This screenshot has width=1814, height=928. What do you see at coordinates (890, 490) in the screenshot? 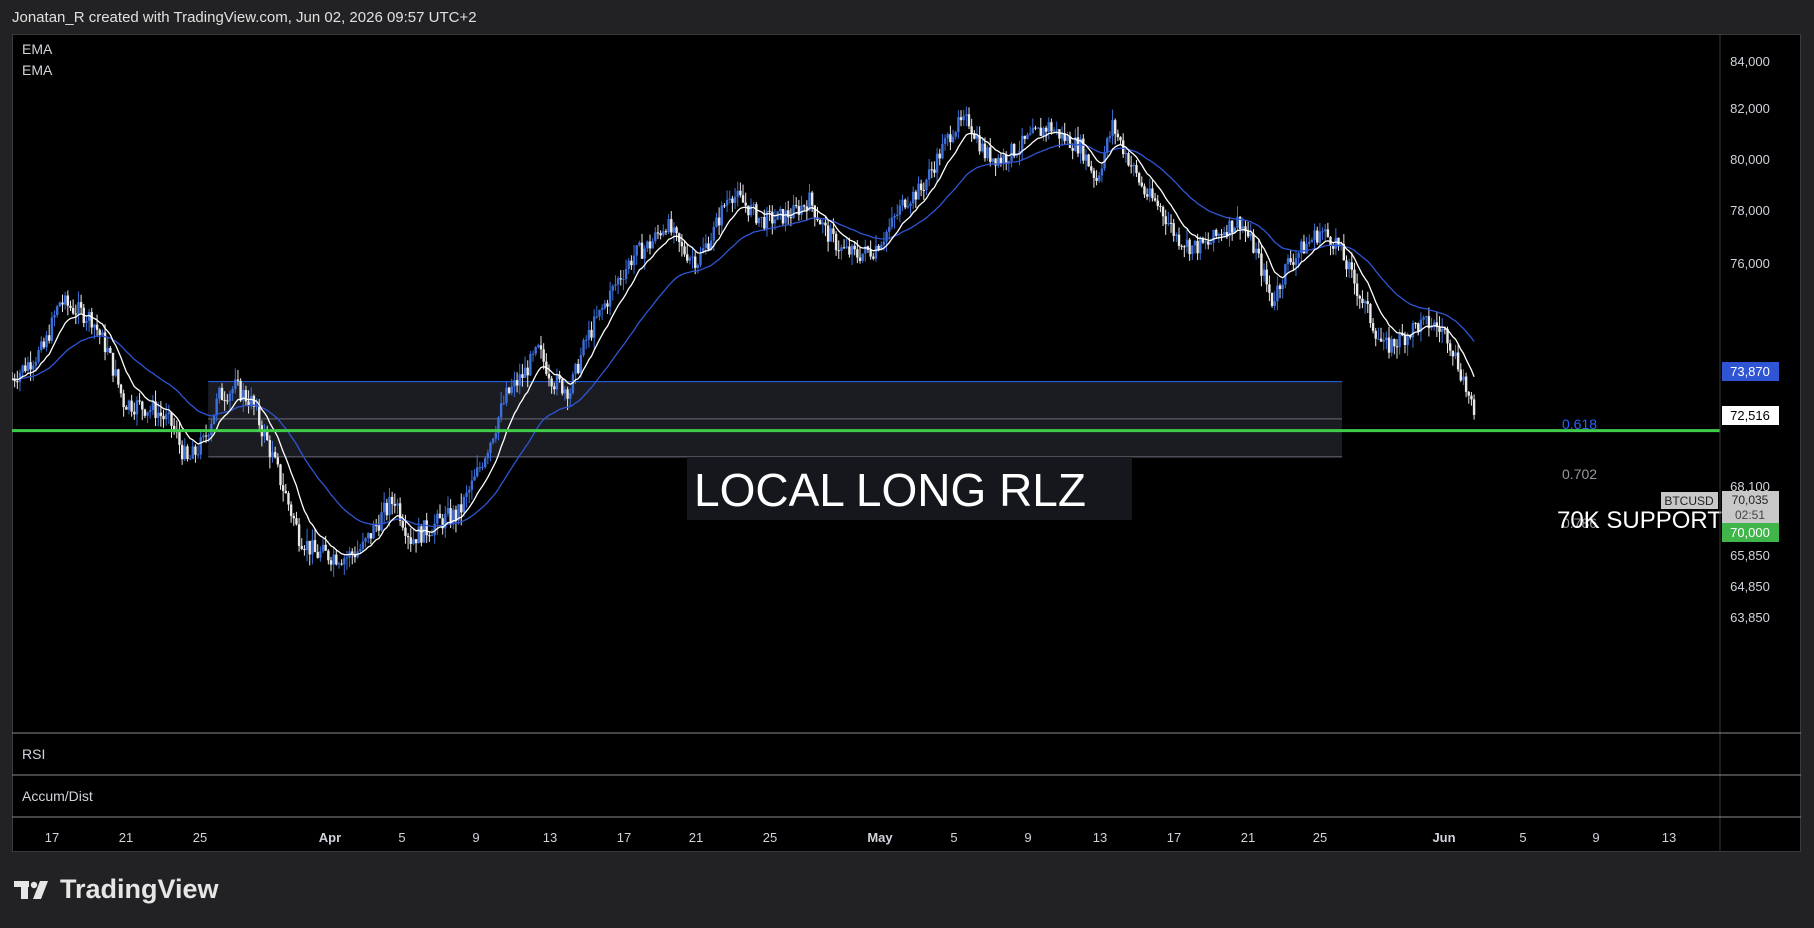
I see `zone-label: LOCAL LONG RLZ` at bounding box center [890, 490].